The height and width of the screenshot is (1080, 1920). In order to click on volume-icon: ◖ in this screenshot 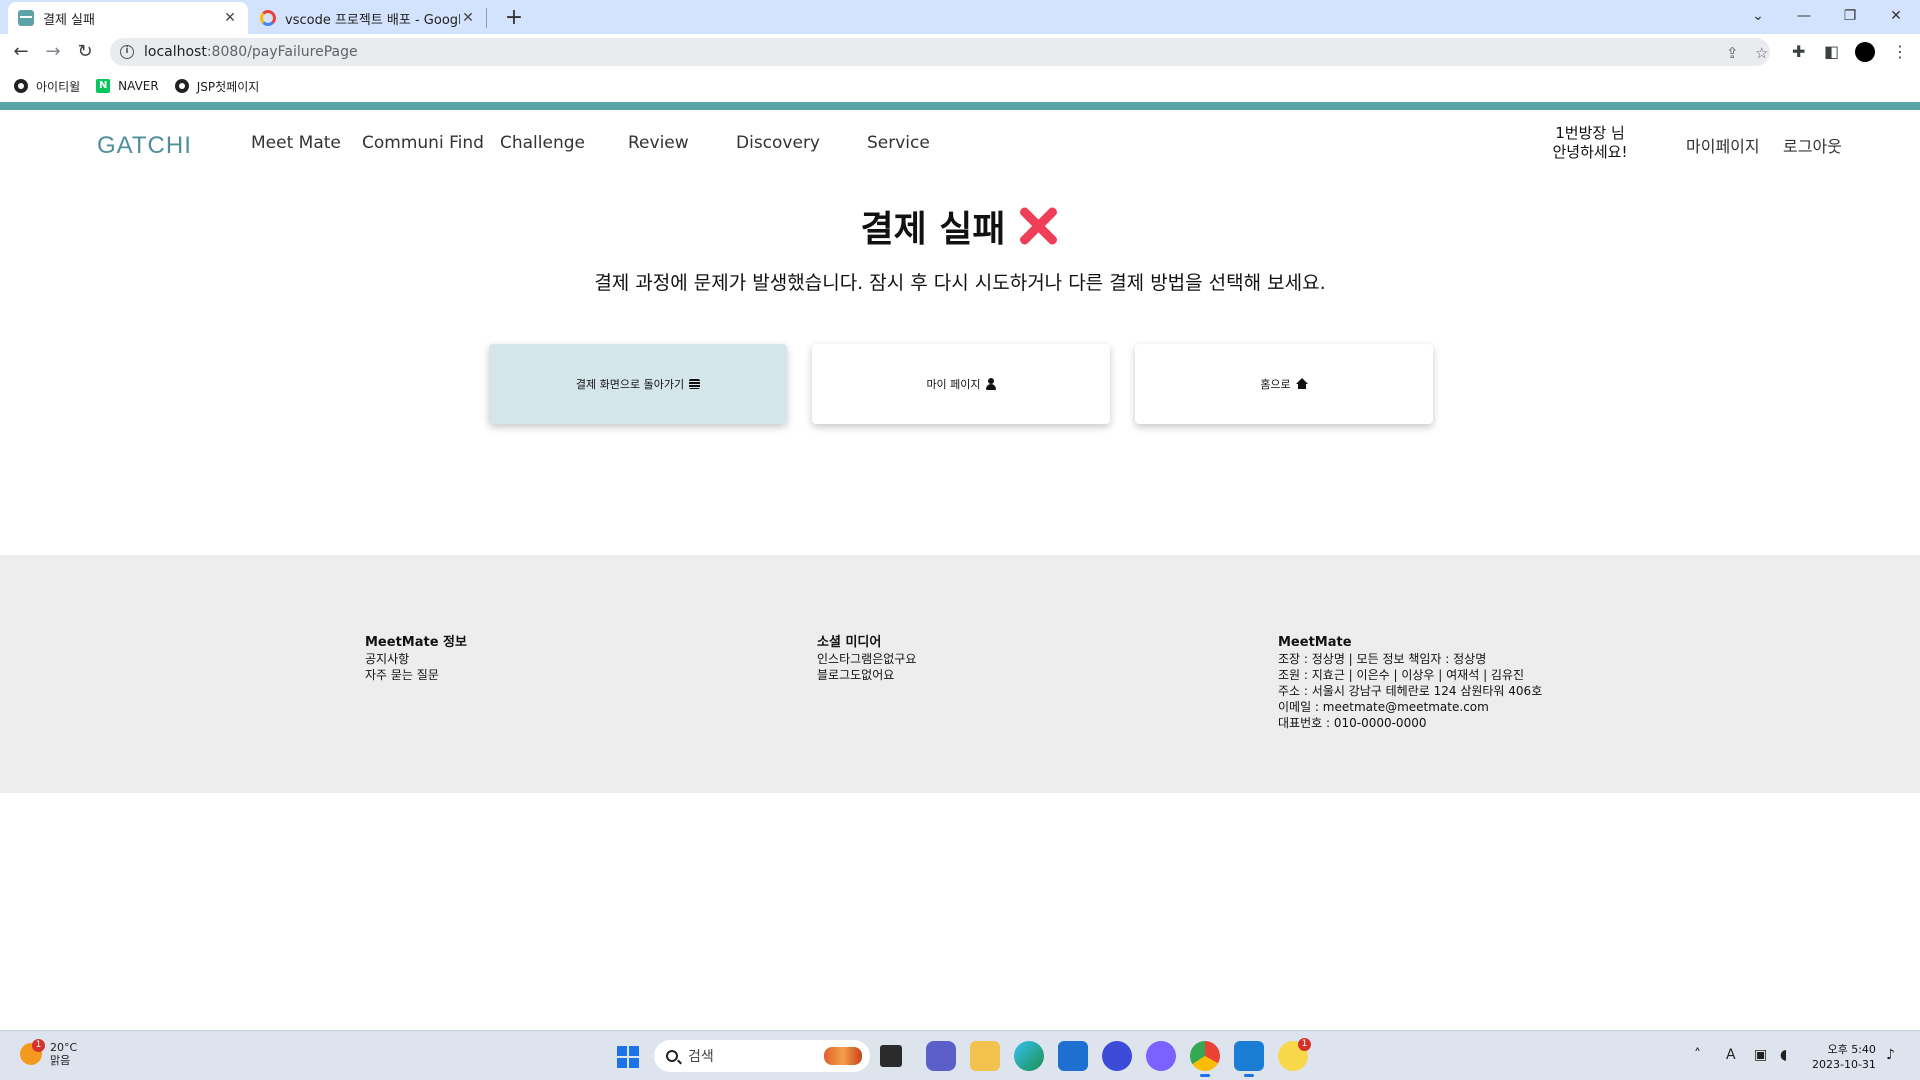, I will do `click(1783, 1055)`.